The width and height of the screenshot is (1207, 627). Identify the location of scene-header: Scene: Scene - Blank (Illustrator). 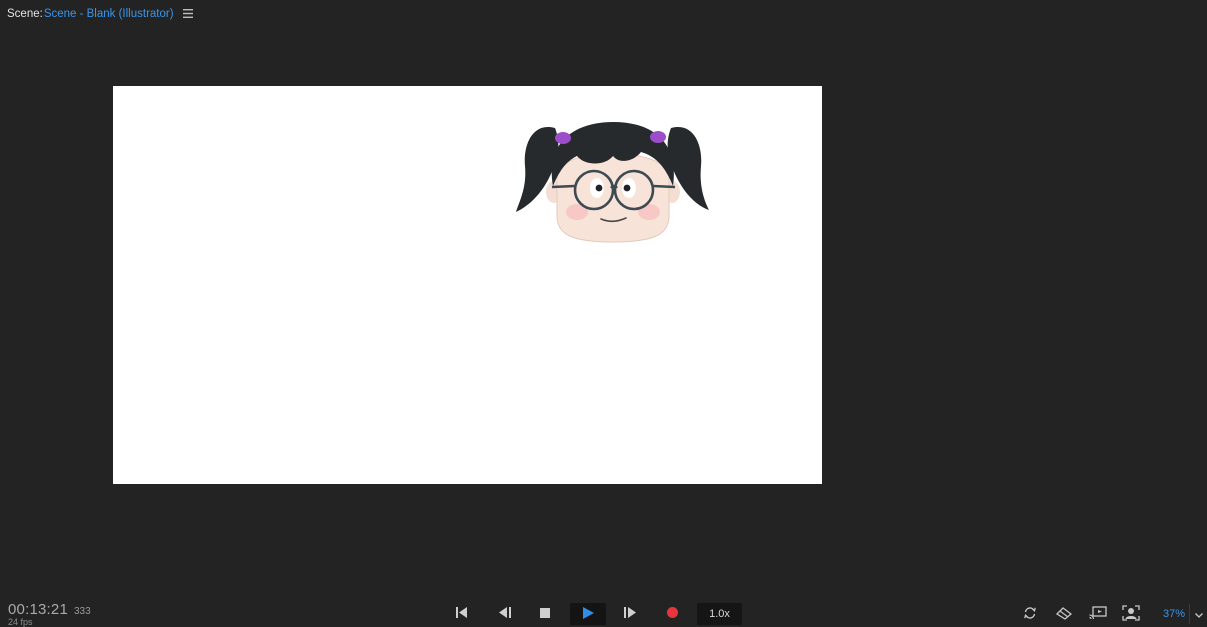
(100, 14).